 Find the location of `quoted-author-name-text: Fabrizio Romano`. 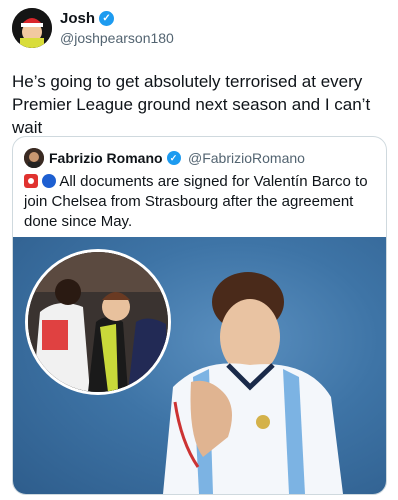

quoted-author-name-text: Fabrizio Romano is located at coordinates (106, 158).